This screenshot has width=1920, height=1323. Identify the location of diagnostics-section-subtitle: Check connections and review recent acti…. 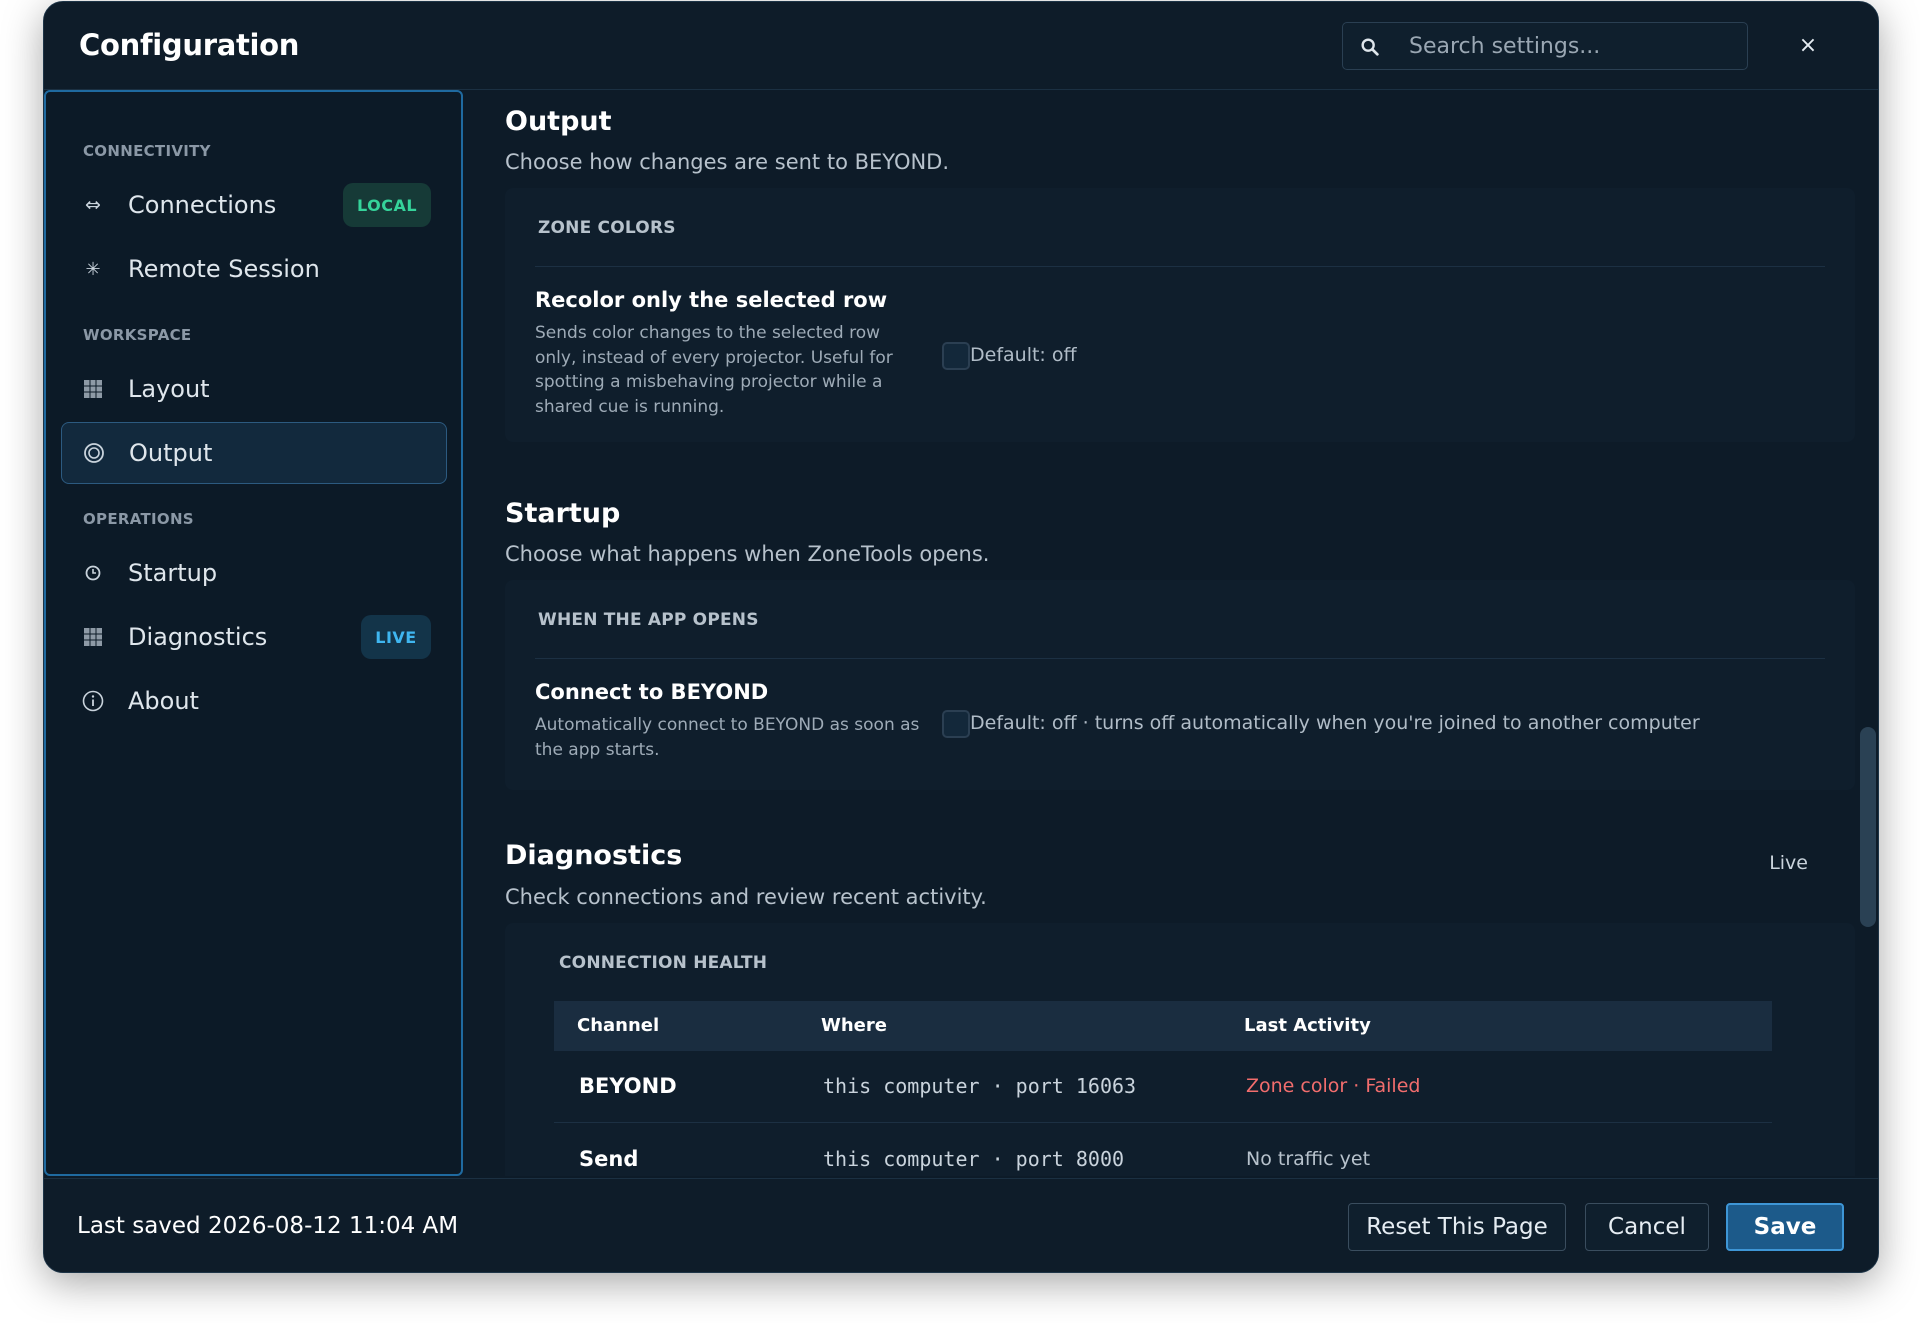
(746, 897).